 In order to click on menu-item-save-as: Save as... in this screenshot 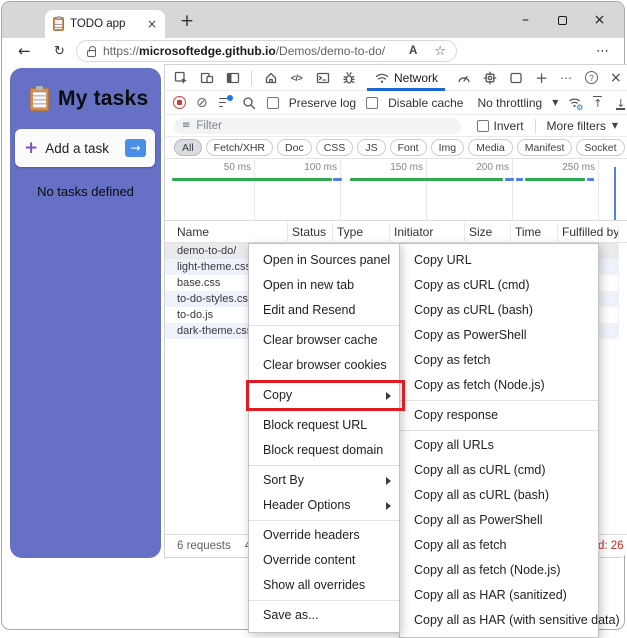, I will do `click(324, 615)`.